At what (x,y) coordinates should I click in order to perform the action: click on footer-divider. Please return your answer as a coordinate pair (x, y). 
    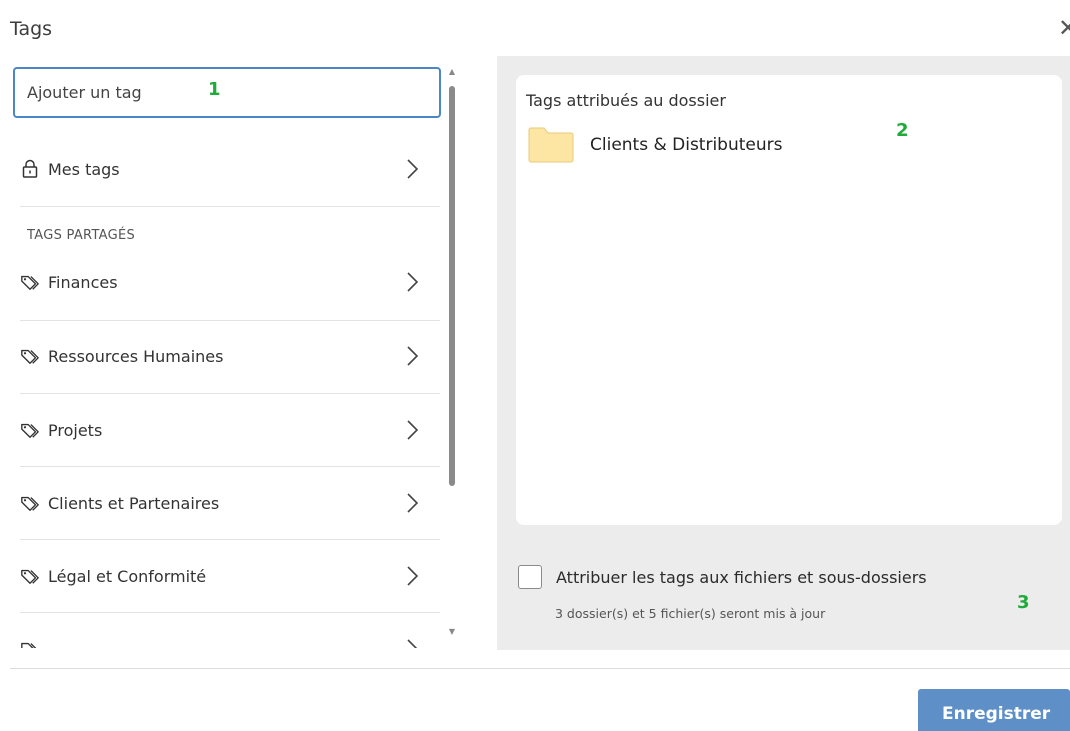
    Looking at the image, I should click on (540, 668).